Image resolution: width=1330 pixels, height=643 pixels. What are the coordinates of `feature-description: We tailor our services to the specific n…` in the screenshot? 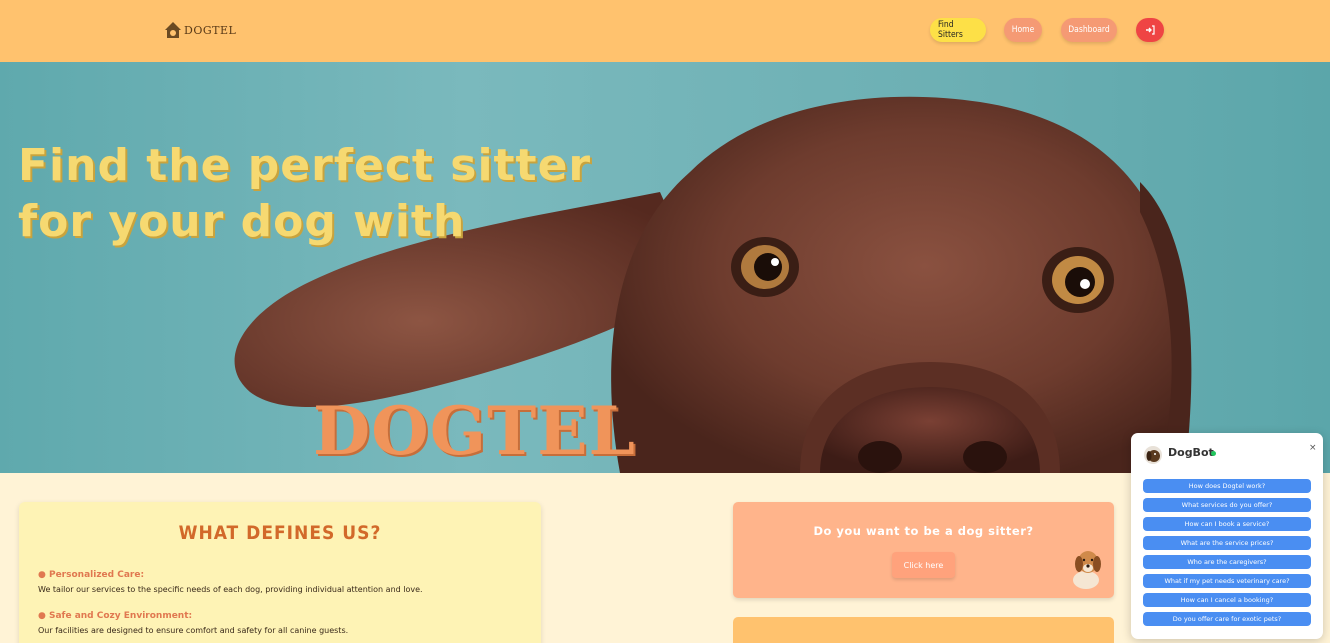 It's located at (230, 589).